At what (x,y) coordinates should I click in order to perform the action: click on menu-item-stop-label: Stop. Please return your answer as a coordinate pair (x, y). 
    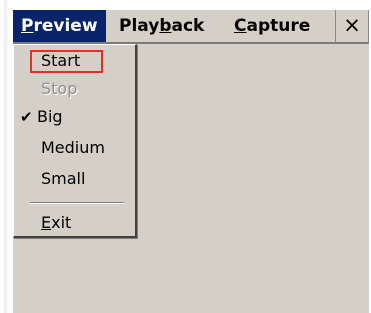
    Looking at the image, I should click on (59, 88).